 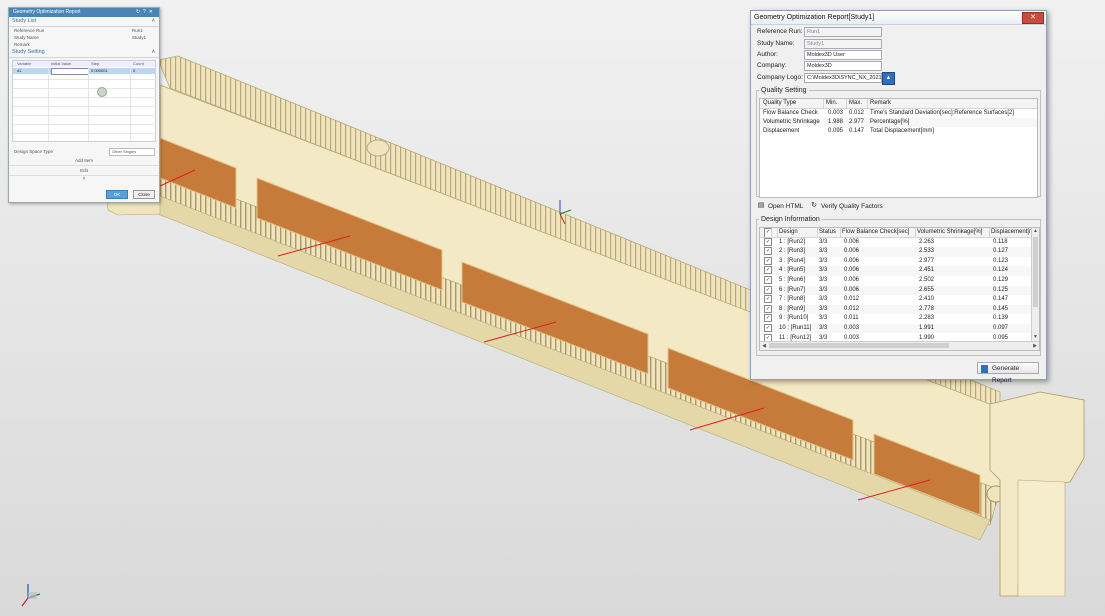 I want to click on edit-label: Edit, so click(x=84, y=170).